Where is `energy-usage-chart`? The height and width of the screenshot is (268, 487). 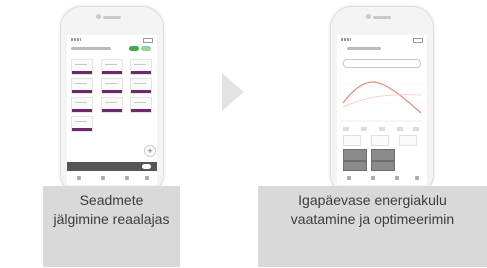 energy-usage-chart is located at coordinates (382, 101).